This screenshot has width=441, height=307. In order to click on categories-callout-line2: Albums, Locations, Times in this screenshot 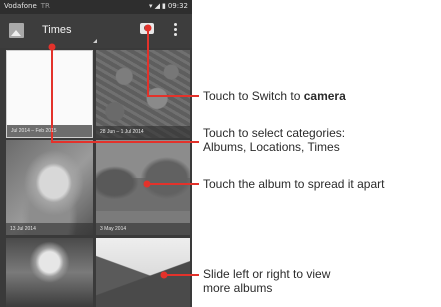, I will do `click(271, 147)`.